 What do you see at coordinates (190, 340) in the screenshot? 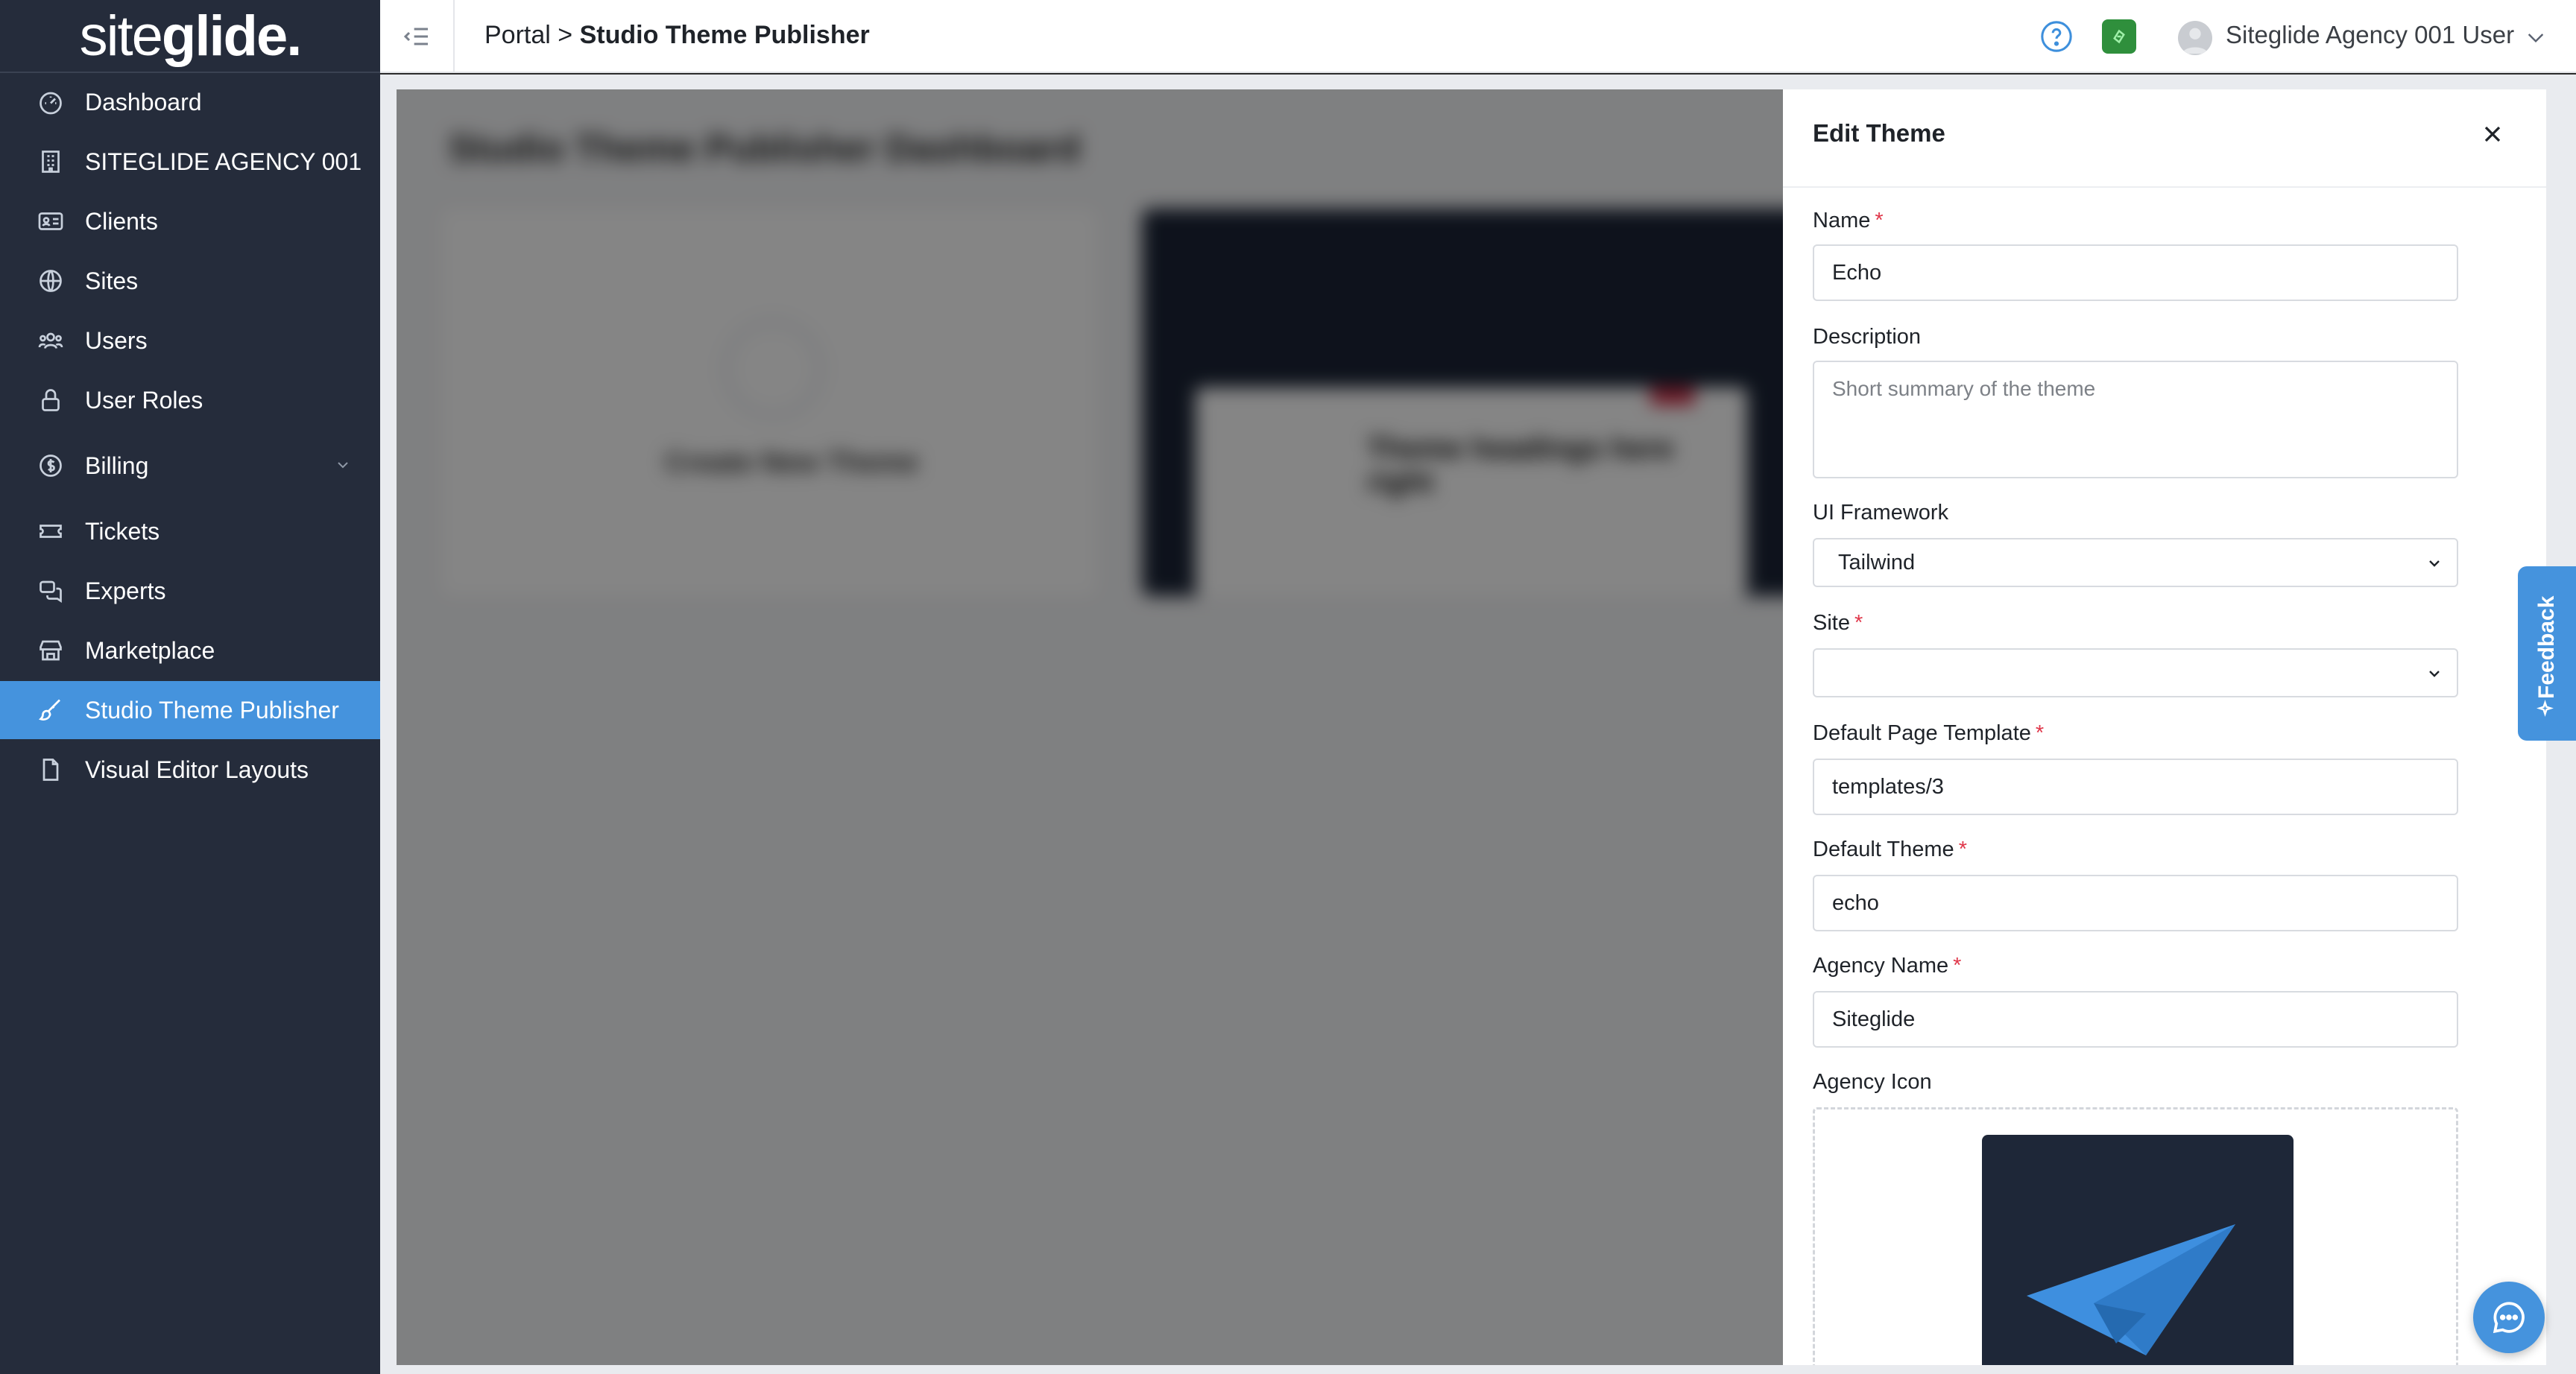
I see `sidebar-item-users: Users` at bounding box center [190, 340].